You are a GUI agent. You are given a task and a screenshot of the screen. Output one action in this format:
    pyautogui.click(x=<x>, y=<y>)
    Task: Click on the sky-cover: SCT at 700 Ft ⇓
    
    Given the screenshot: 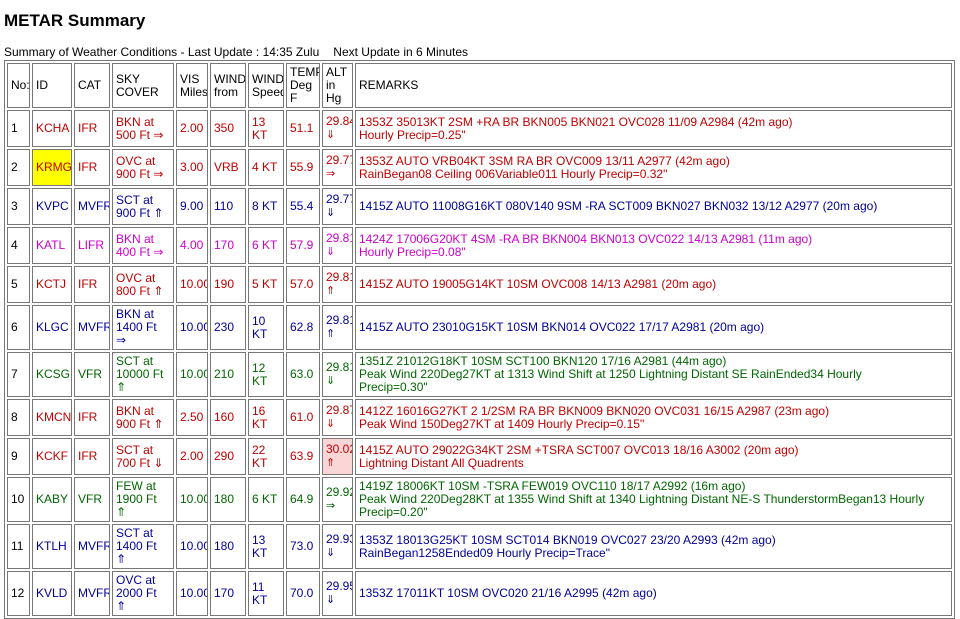 What is the action you would take?
    pyautogui.click(x=143, y=456)
    